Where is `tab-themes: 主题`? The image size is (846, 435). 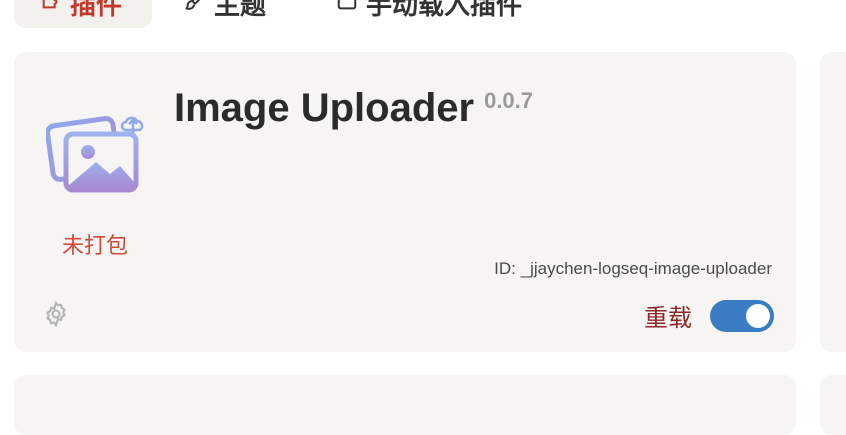 tab-themes: 主题 is located at coordinates (225, 14).